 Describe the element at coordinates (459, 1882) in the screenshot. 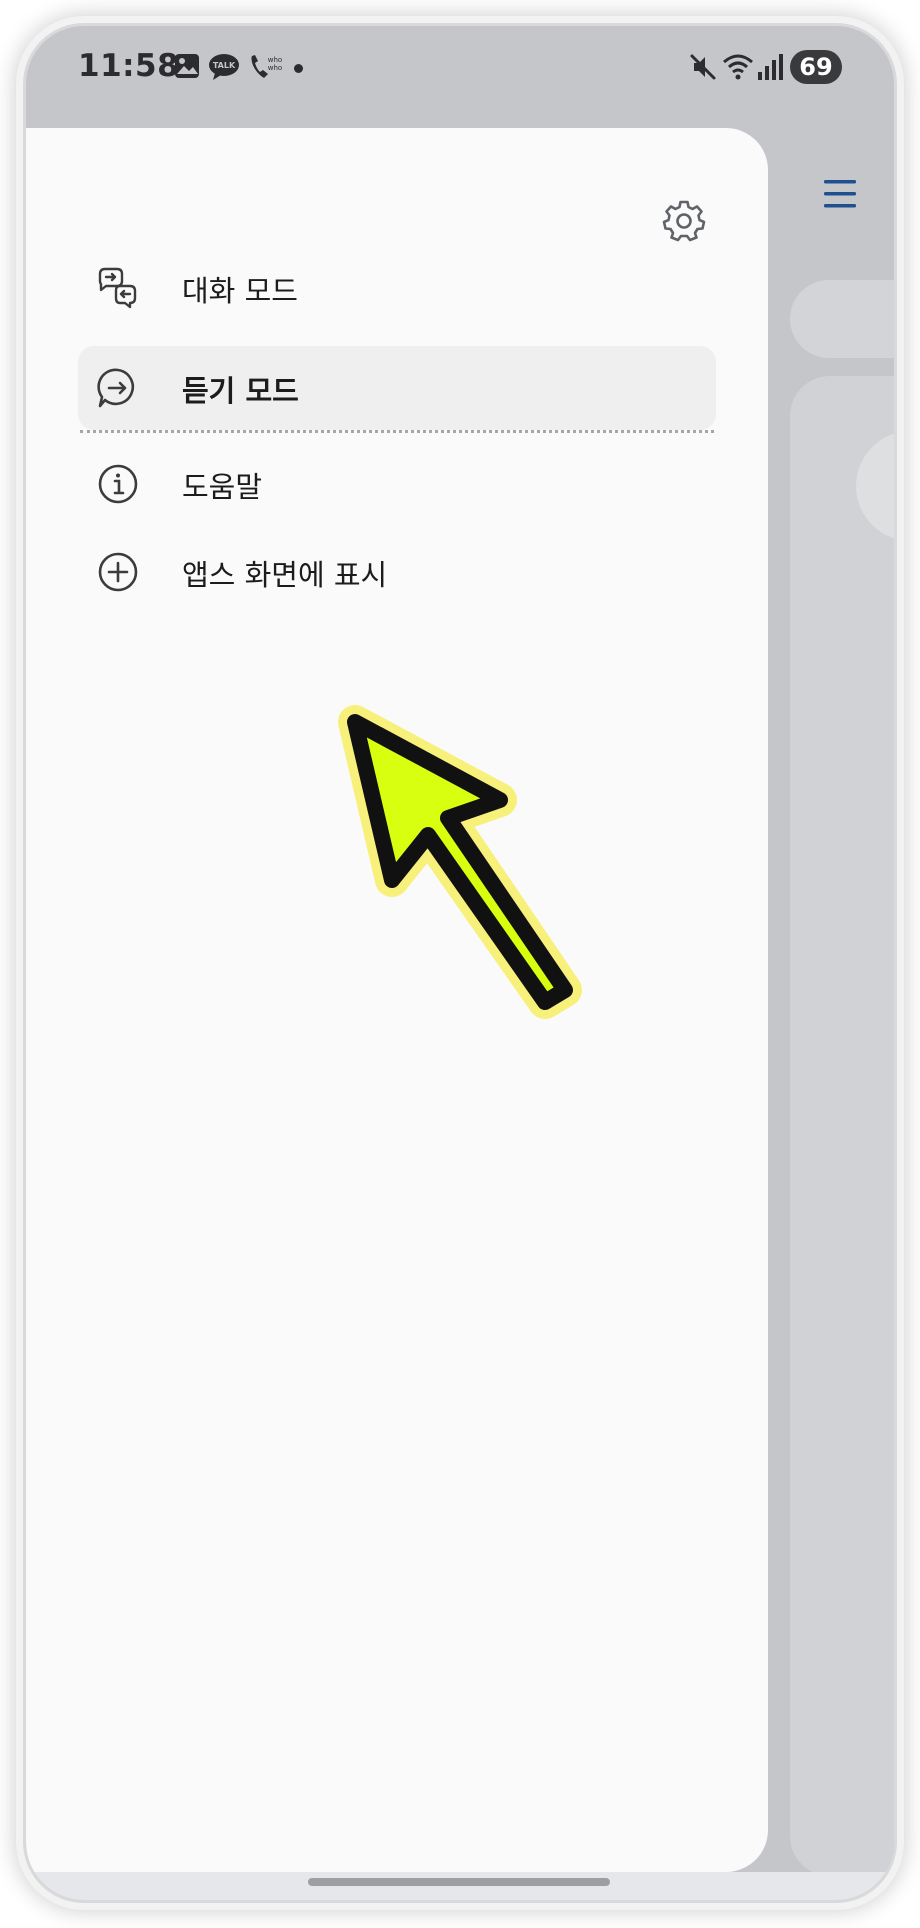

I see `home-indicator` at that location.